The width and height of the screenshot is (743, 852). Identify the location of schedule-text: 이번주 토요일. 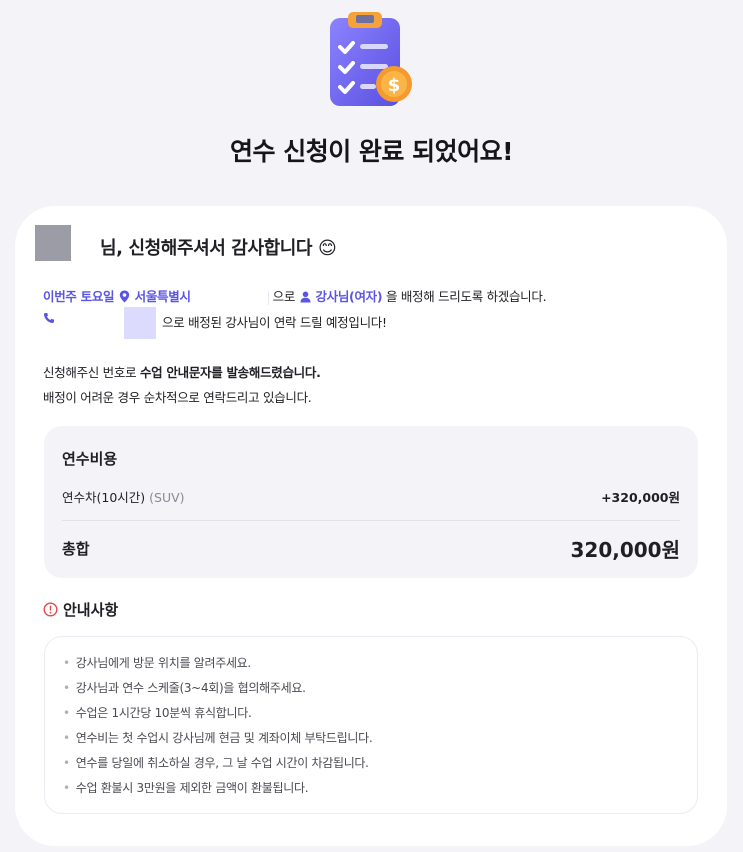
(79, 296).